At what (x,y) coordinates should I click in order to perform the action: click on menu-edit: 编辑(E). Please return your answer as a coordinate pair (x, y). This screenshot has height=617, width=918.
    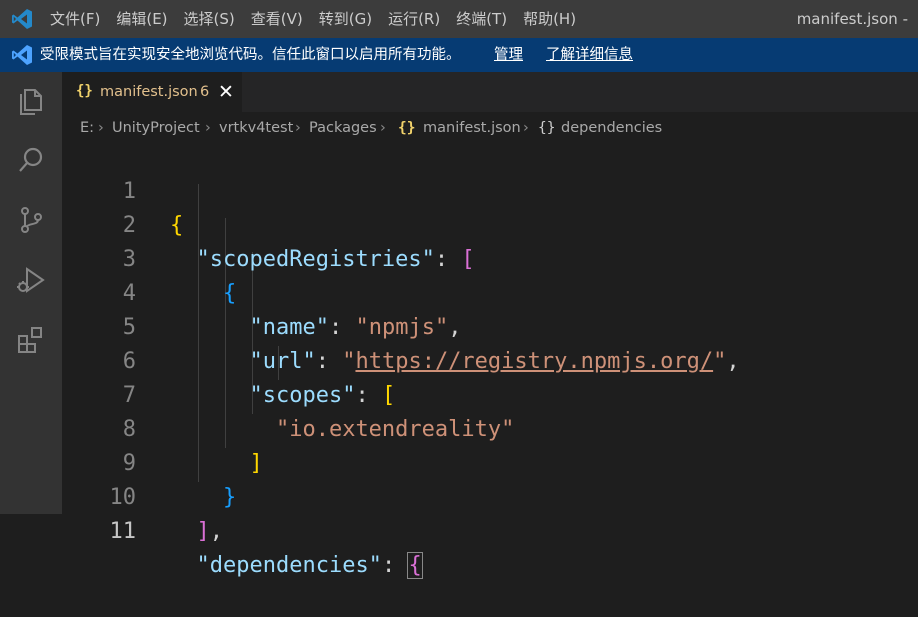
    Looking at the image, I should click on (141, 19).